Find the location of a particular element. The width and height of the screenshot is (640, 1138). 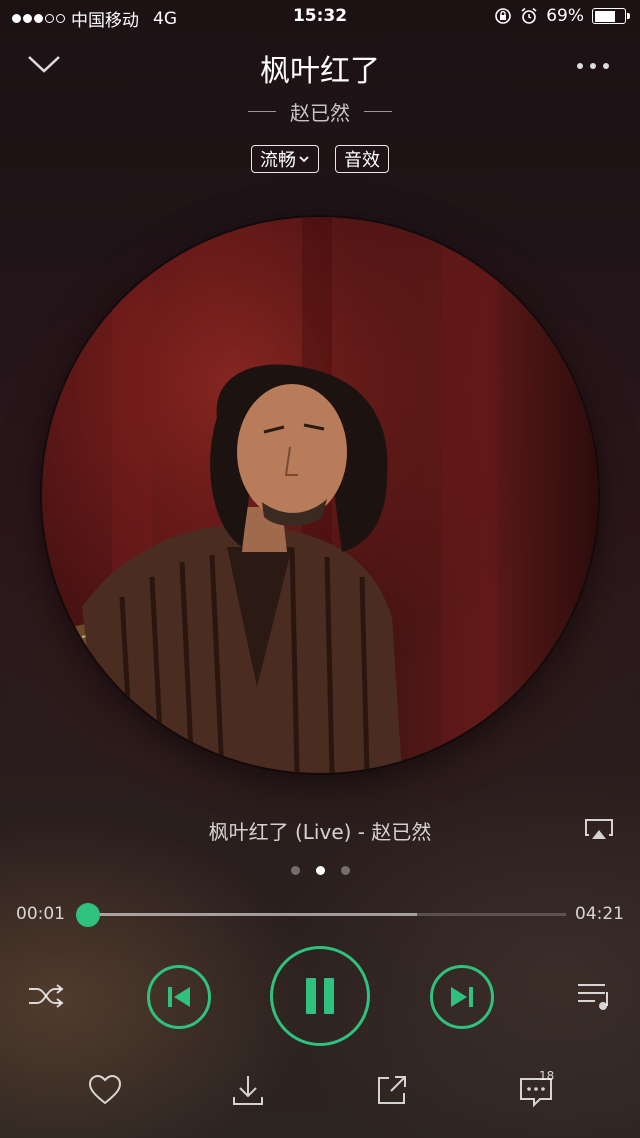

next-icon is located at coordinates (462, 997).